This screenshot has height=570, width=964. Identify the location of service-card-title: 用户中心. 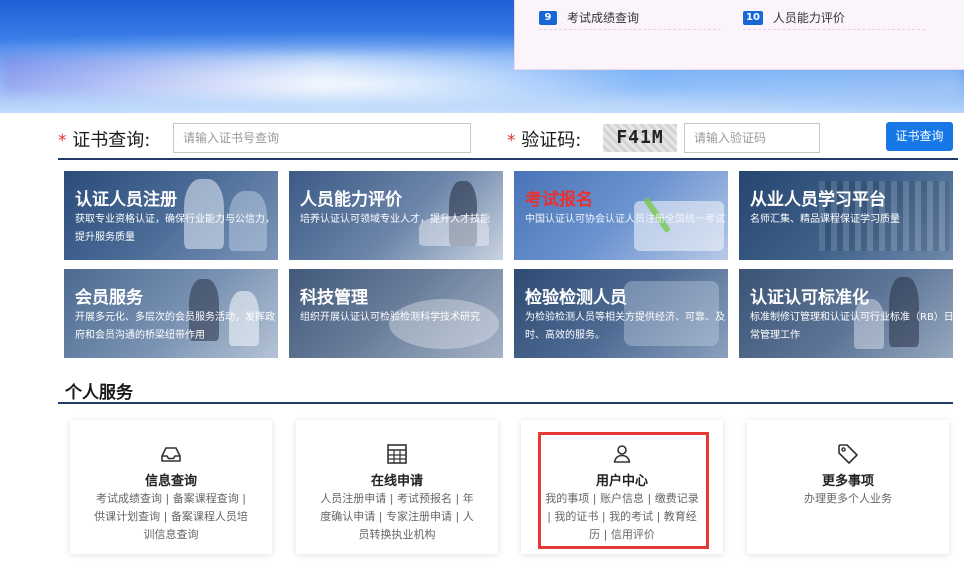
(621, 481).